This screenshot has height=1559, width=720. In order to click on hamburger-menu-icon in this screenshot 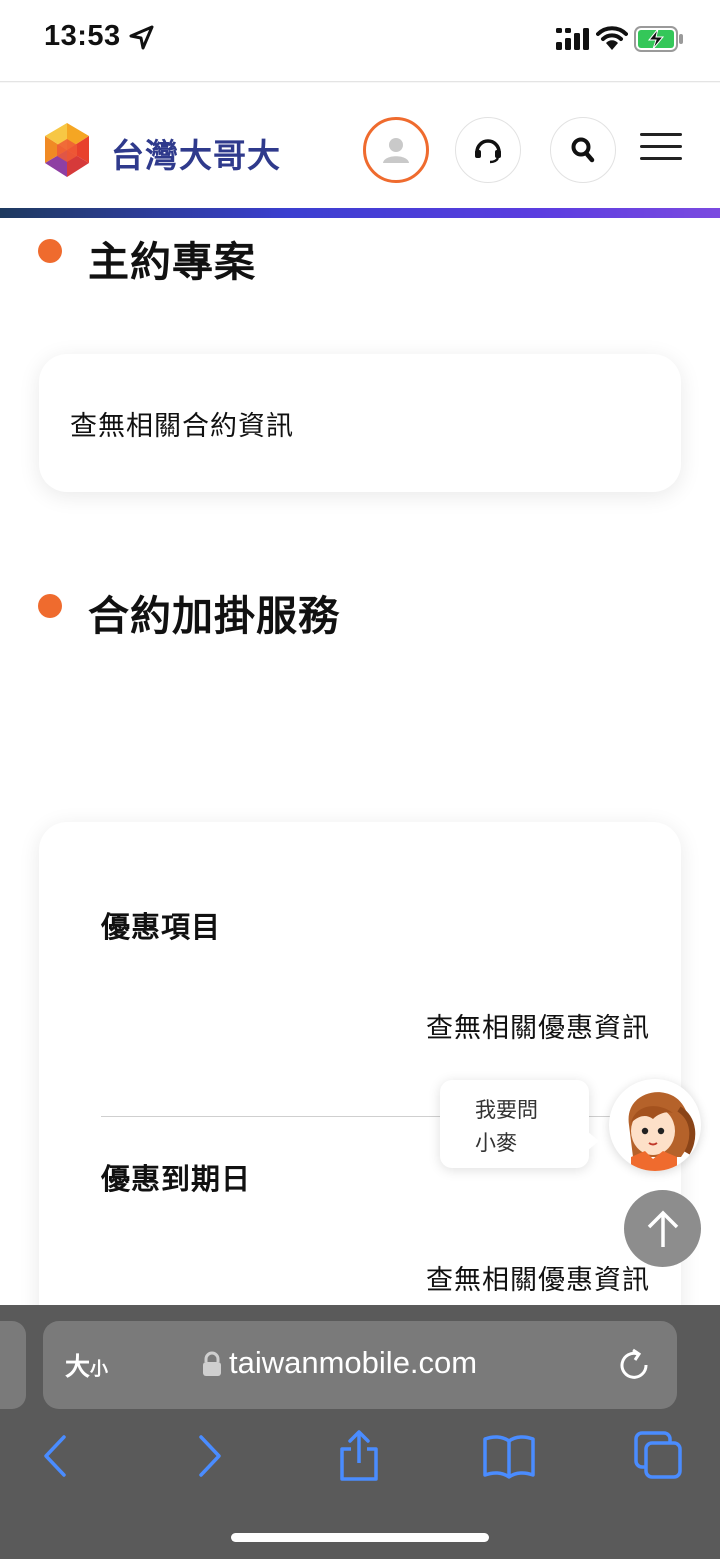, I will do `click(661, 149)`.